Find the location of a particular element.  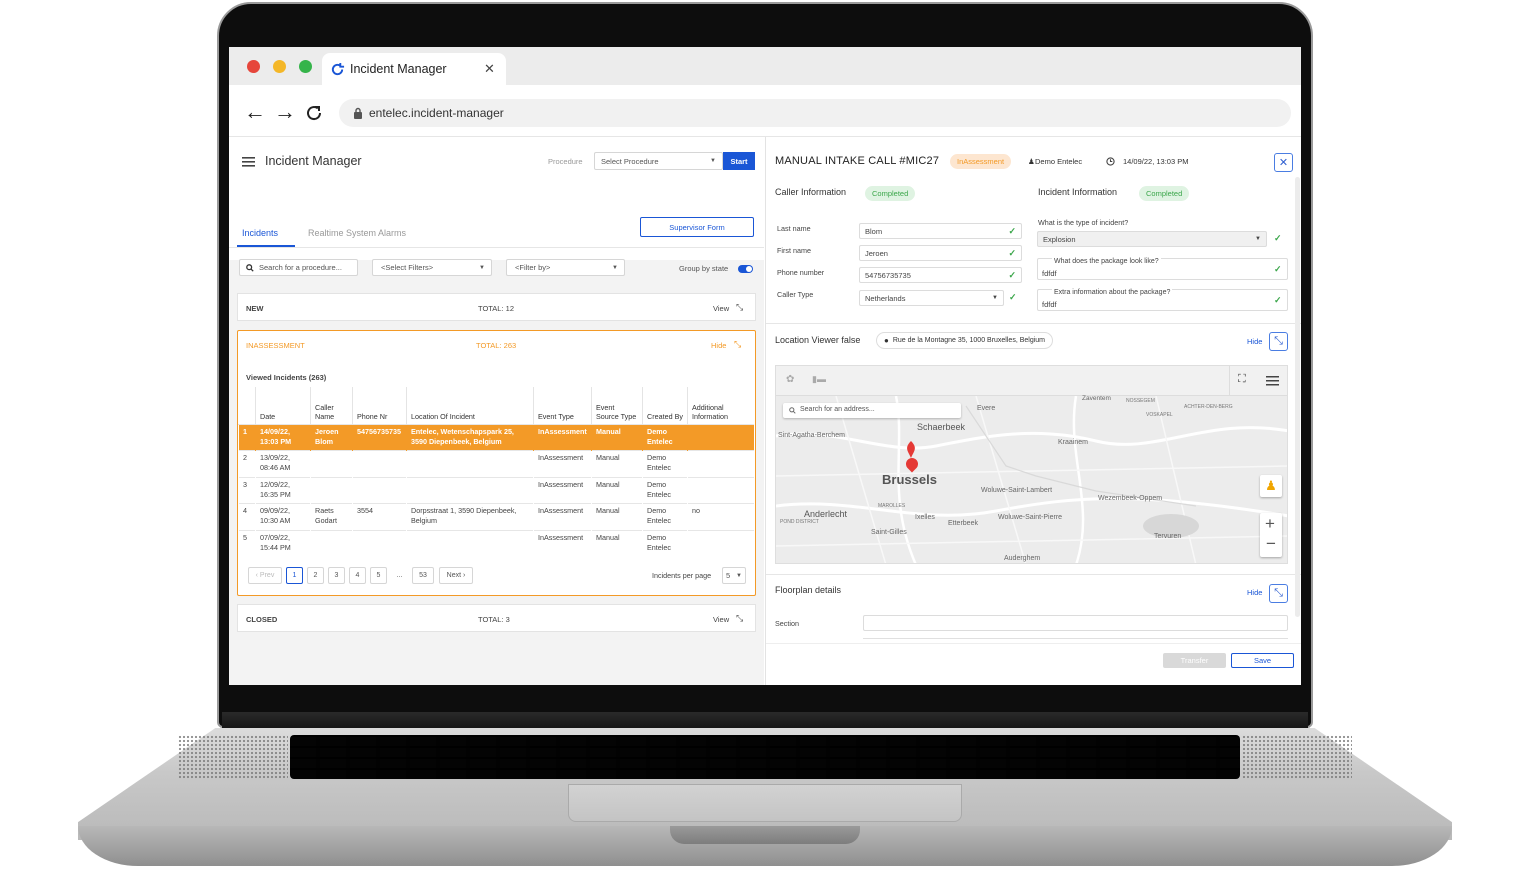

row-event-source: Manual is located at coordinates (617, 437).